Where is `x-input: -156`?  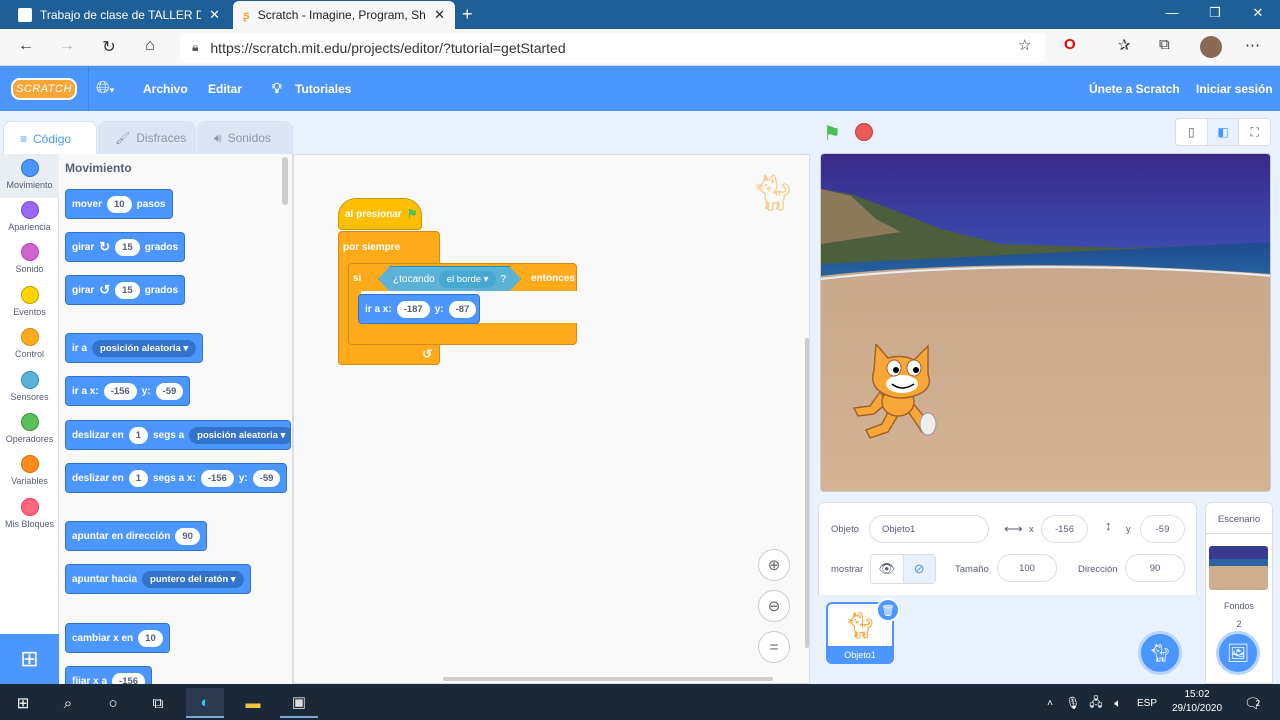
x-input: -156 is located at coordinates (1064, 529).